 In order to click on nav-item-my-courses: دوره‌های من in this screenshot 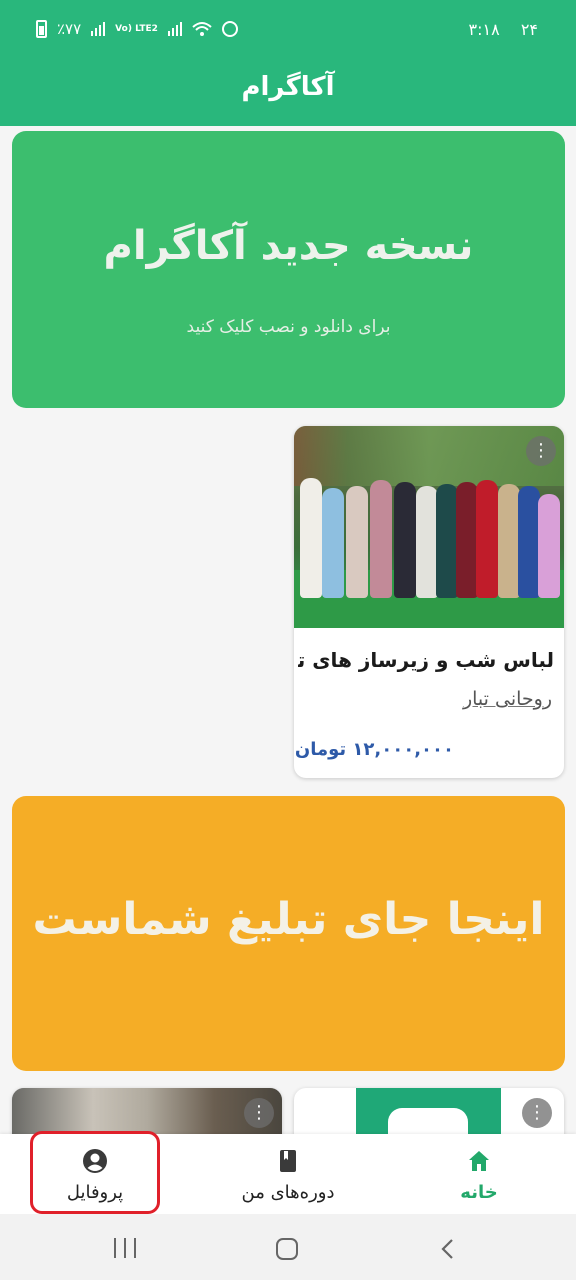, I will do `click(288, 1174)`.